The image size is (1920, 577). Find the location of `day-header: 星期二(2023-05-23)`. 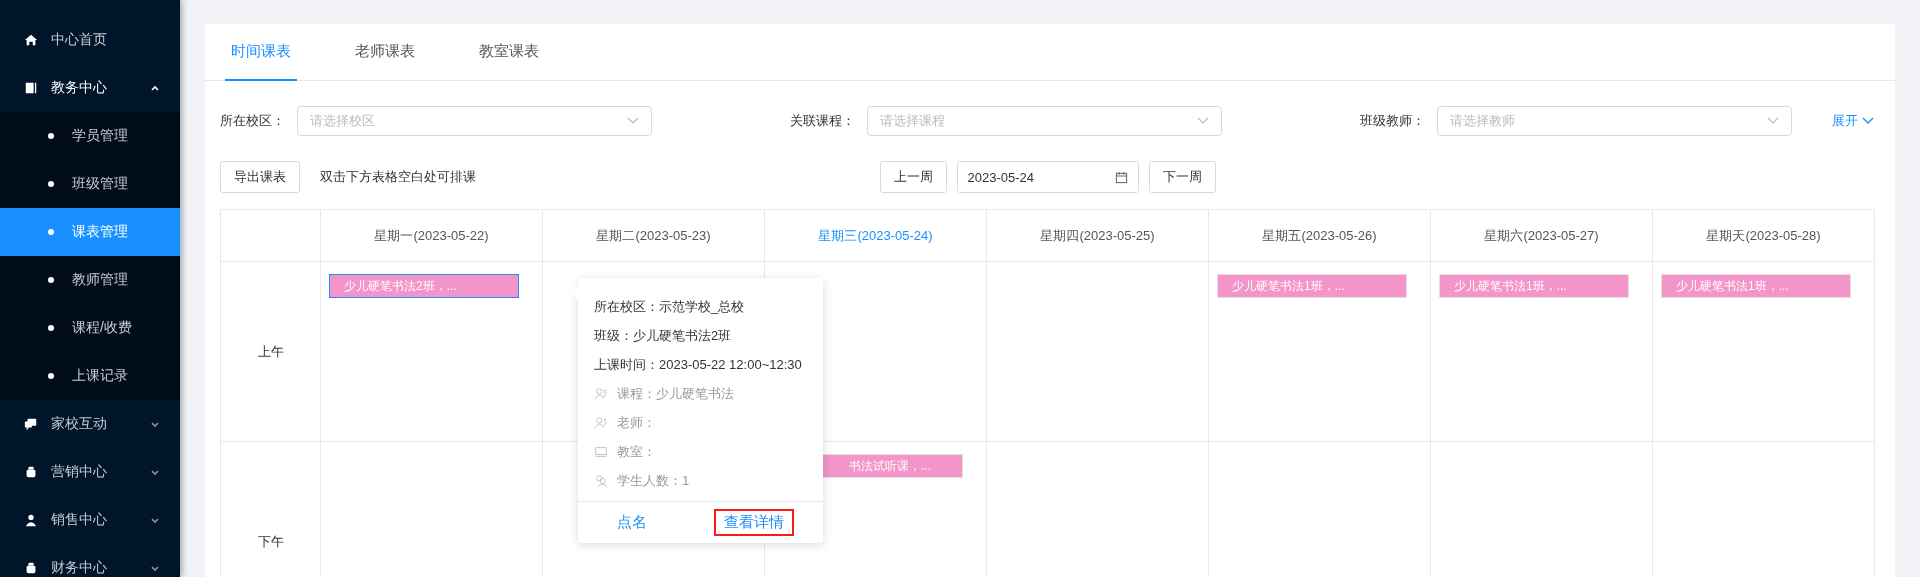

day-header: 星期二(2023-05-23) is located at coordinates (654, 236).